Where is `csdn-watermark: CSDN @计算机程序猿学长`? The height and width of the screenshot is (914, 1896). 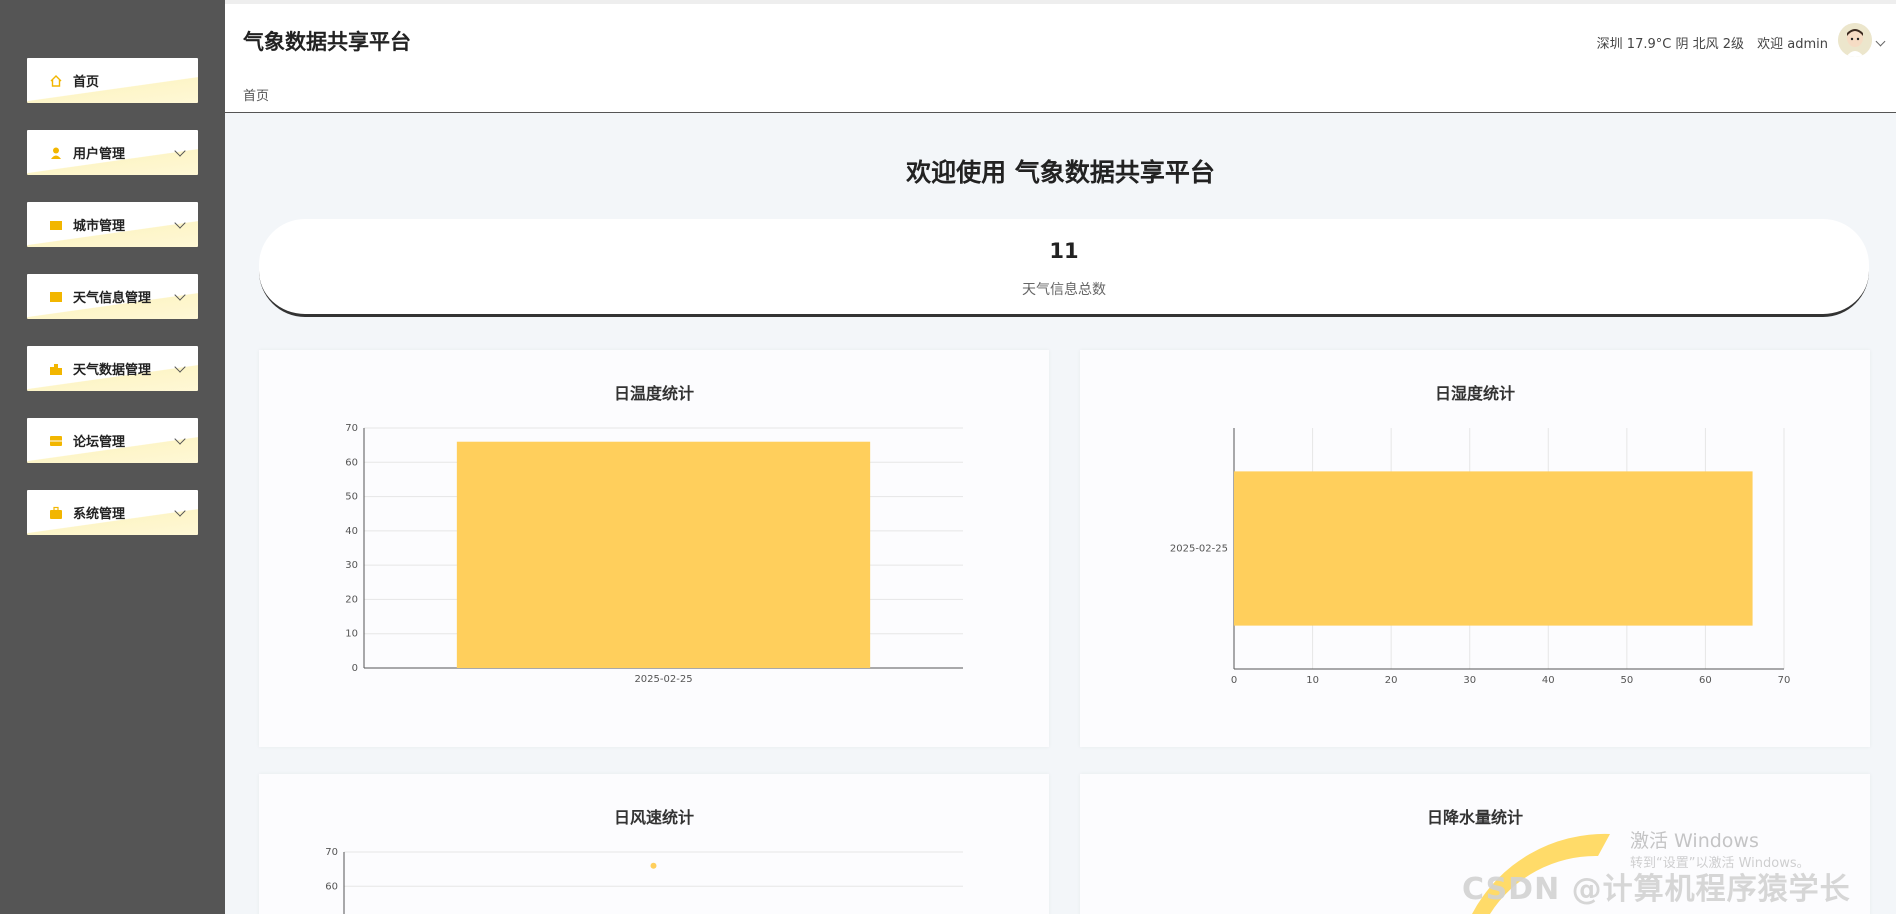
csdn-watermark: CSDN @计算机程序猿学长 is located at coordinates (1656, 889).